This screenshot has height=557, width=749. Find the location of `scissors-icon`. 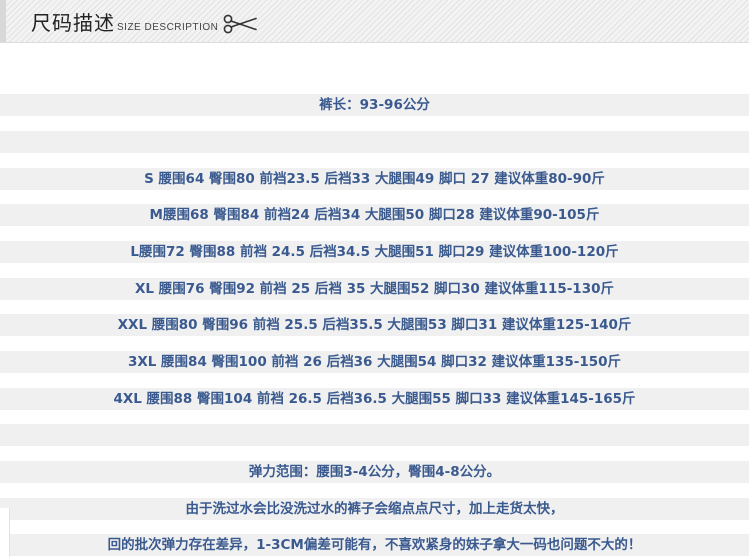

scissors-icon is located at coordinates (240, 24).